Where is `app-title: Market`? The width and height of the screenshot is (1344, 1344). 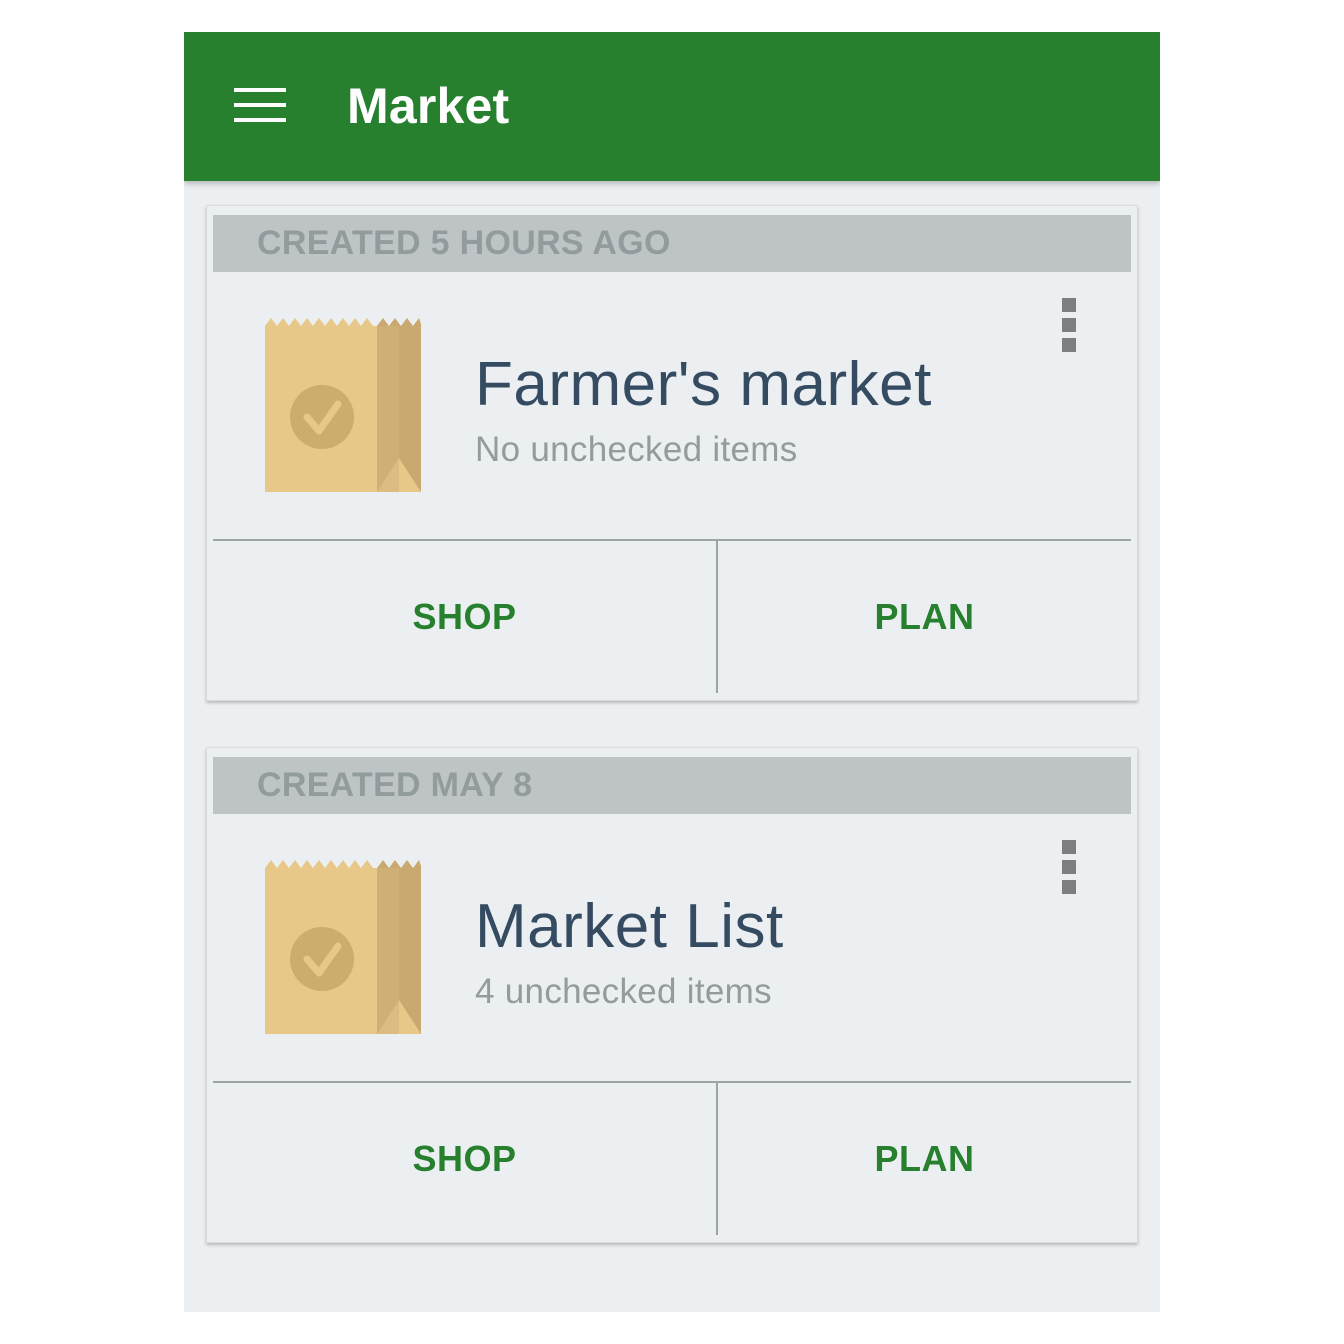 app-title: Market is located at coordinates (428, 106).